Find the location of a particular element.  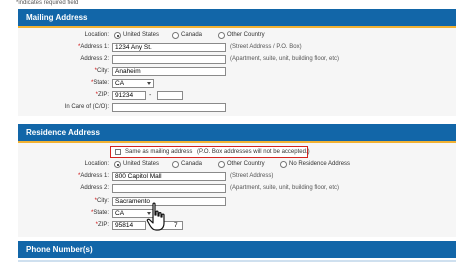

mailing-zip-ext-input is located at coordinates (170, 95).